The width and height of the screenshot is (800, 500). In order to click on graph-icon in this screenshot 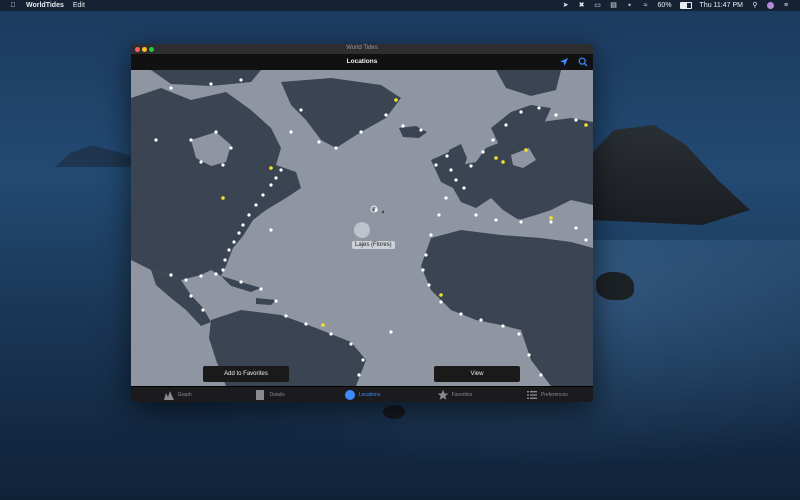, I will do `click(168, 395)`.